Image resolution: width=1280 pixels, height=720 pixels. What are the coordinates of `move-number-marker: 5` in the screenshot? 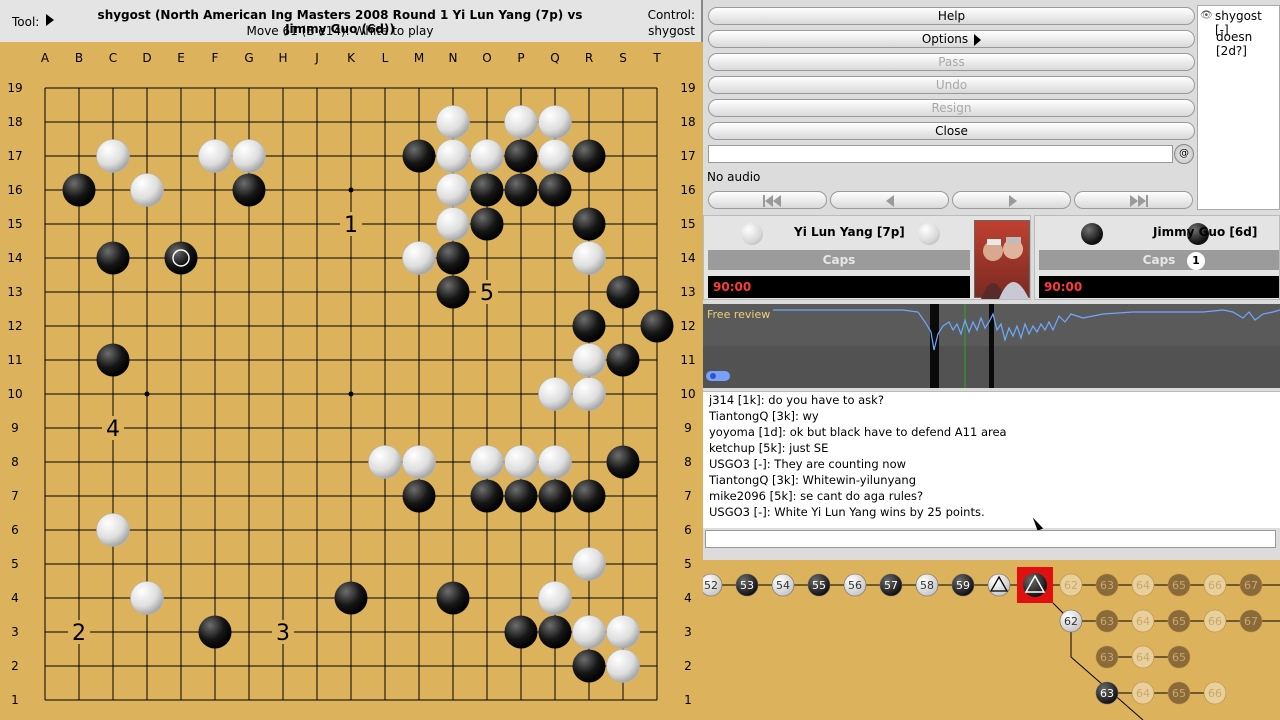 It's located at (487, 293).